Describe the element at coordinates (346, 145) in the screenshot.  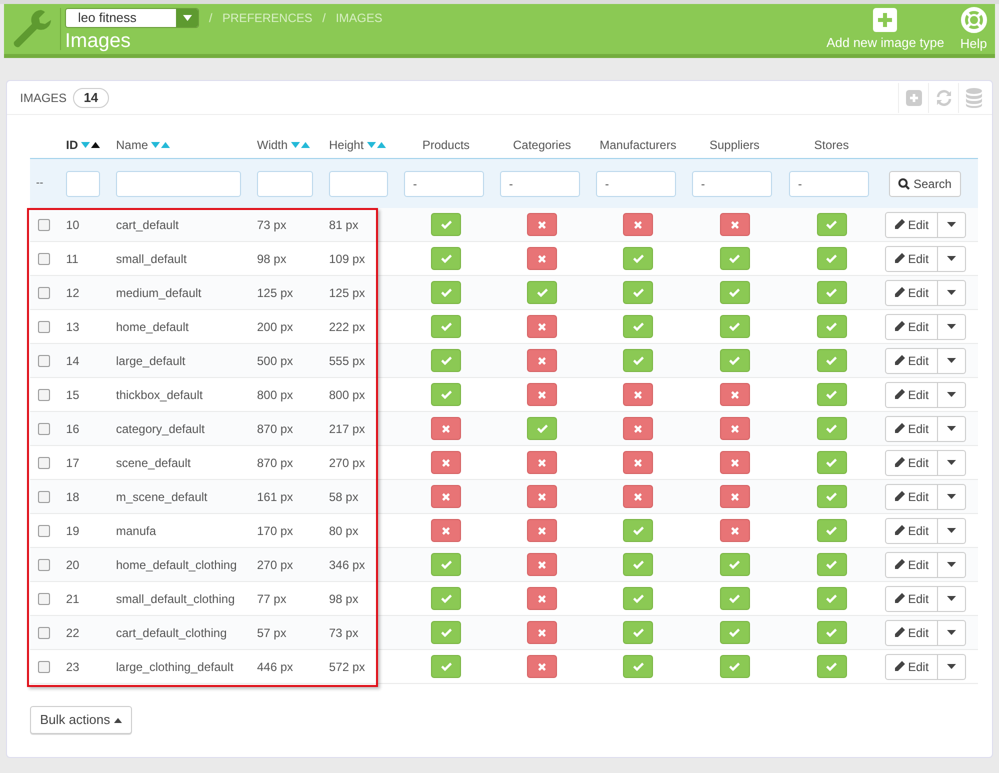
I see `column-header: Height` at that location.